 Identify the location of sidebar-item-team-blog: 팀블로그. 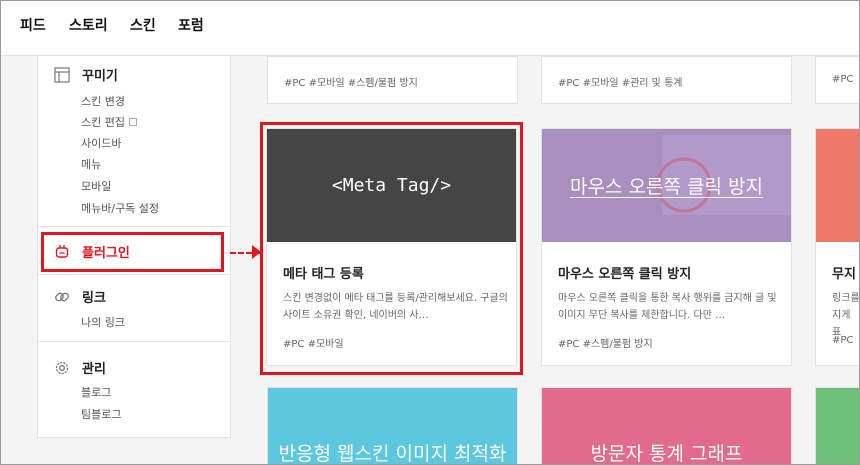
(101, 414).